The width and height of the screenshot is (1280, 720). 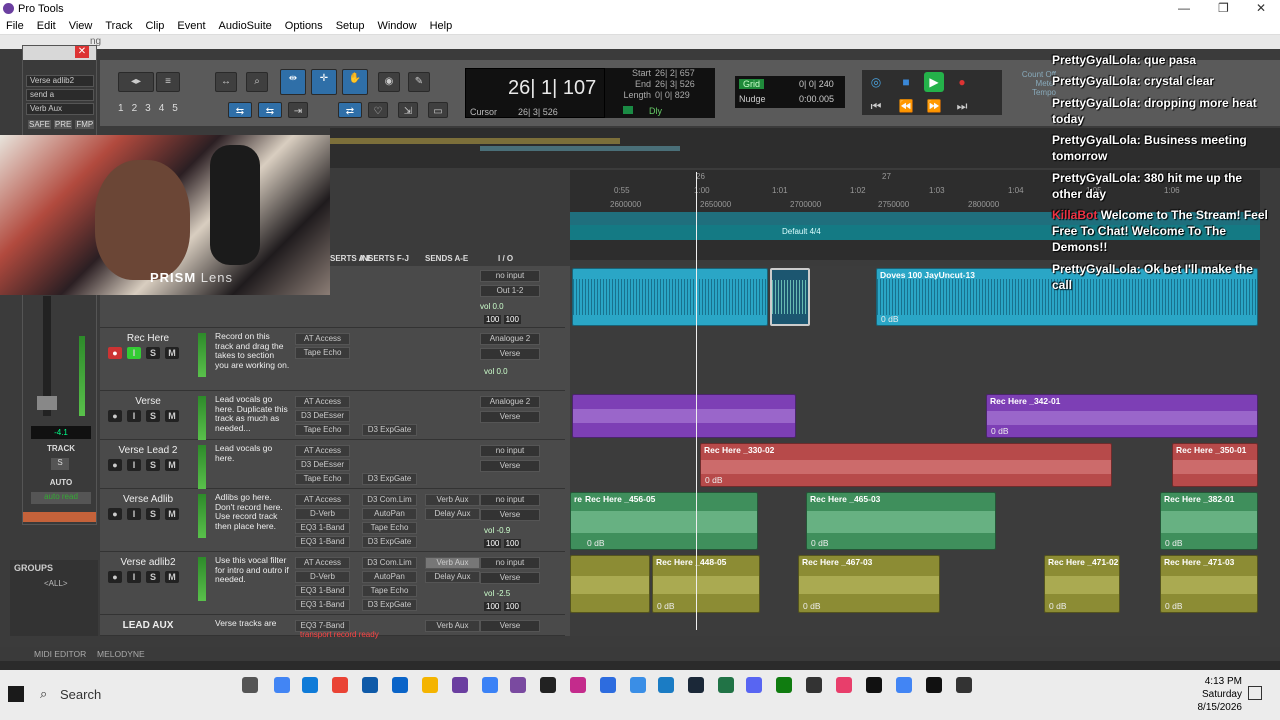 What do you see at coordinates (82, 52) in the screenshot?
I see `send-window-close-icon: ✕` at bounding box center [82, 52].